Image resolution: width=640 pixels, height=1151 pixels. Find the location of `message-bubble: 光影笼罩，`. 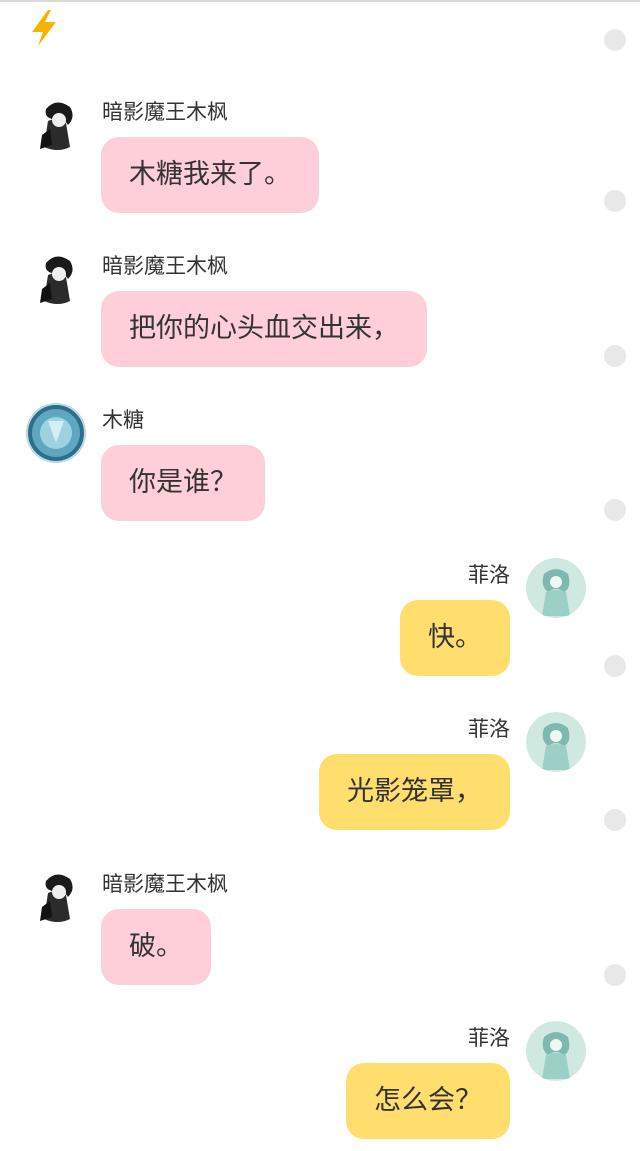

message-bubble: 光影笼罩， is located at coordinates (414, 792).